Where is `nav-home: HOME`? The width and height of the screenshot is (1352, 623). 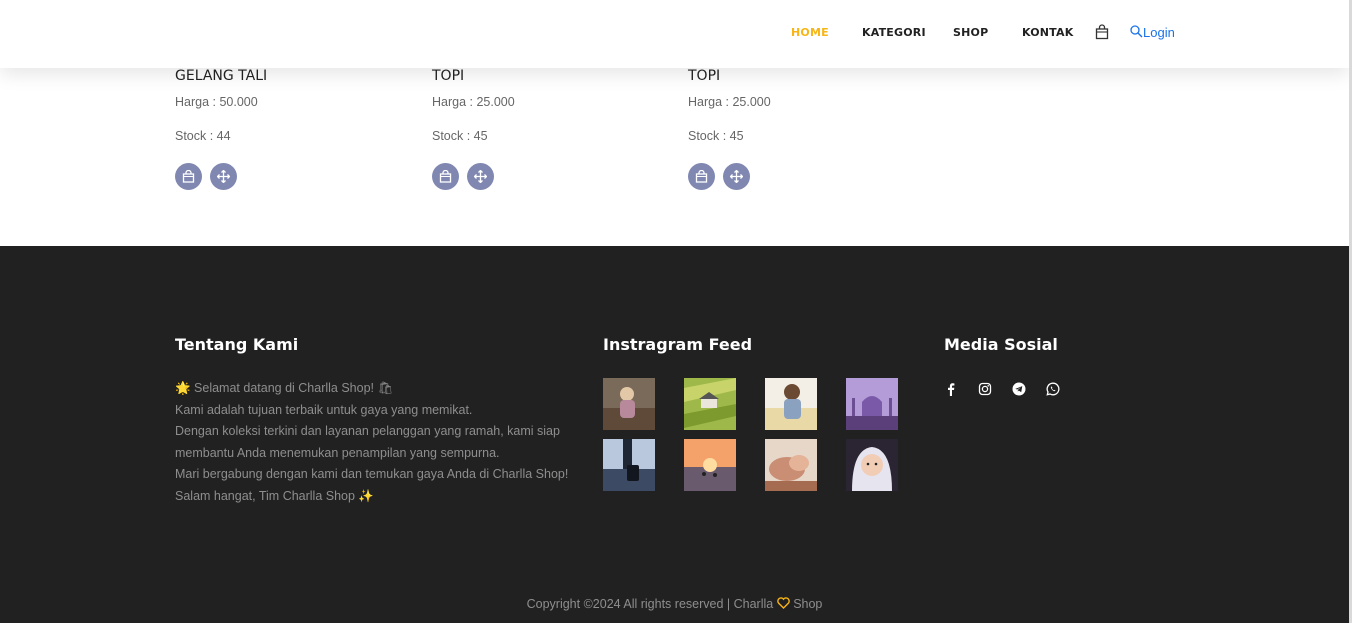
nav-home: HOME is located at coordinates (810, 32).